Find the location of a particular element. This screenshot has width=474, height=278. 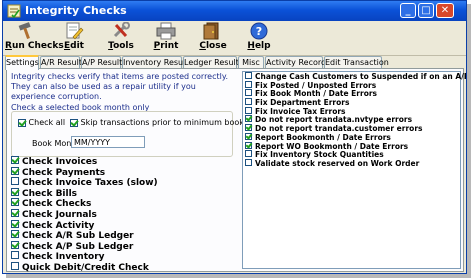

do-not-report-trandata-nvtype-errors-label: Do not report trandata.nvtype errors is located at coordinates (334, 120).